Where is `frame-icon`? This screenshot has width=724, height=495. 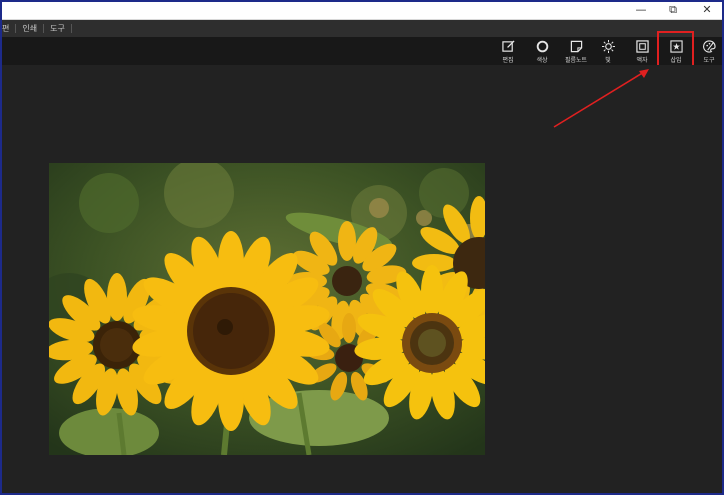 frame-icon is located at coordinates (642, 46).